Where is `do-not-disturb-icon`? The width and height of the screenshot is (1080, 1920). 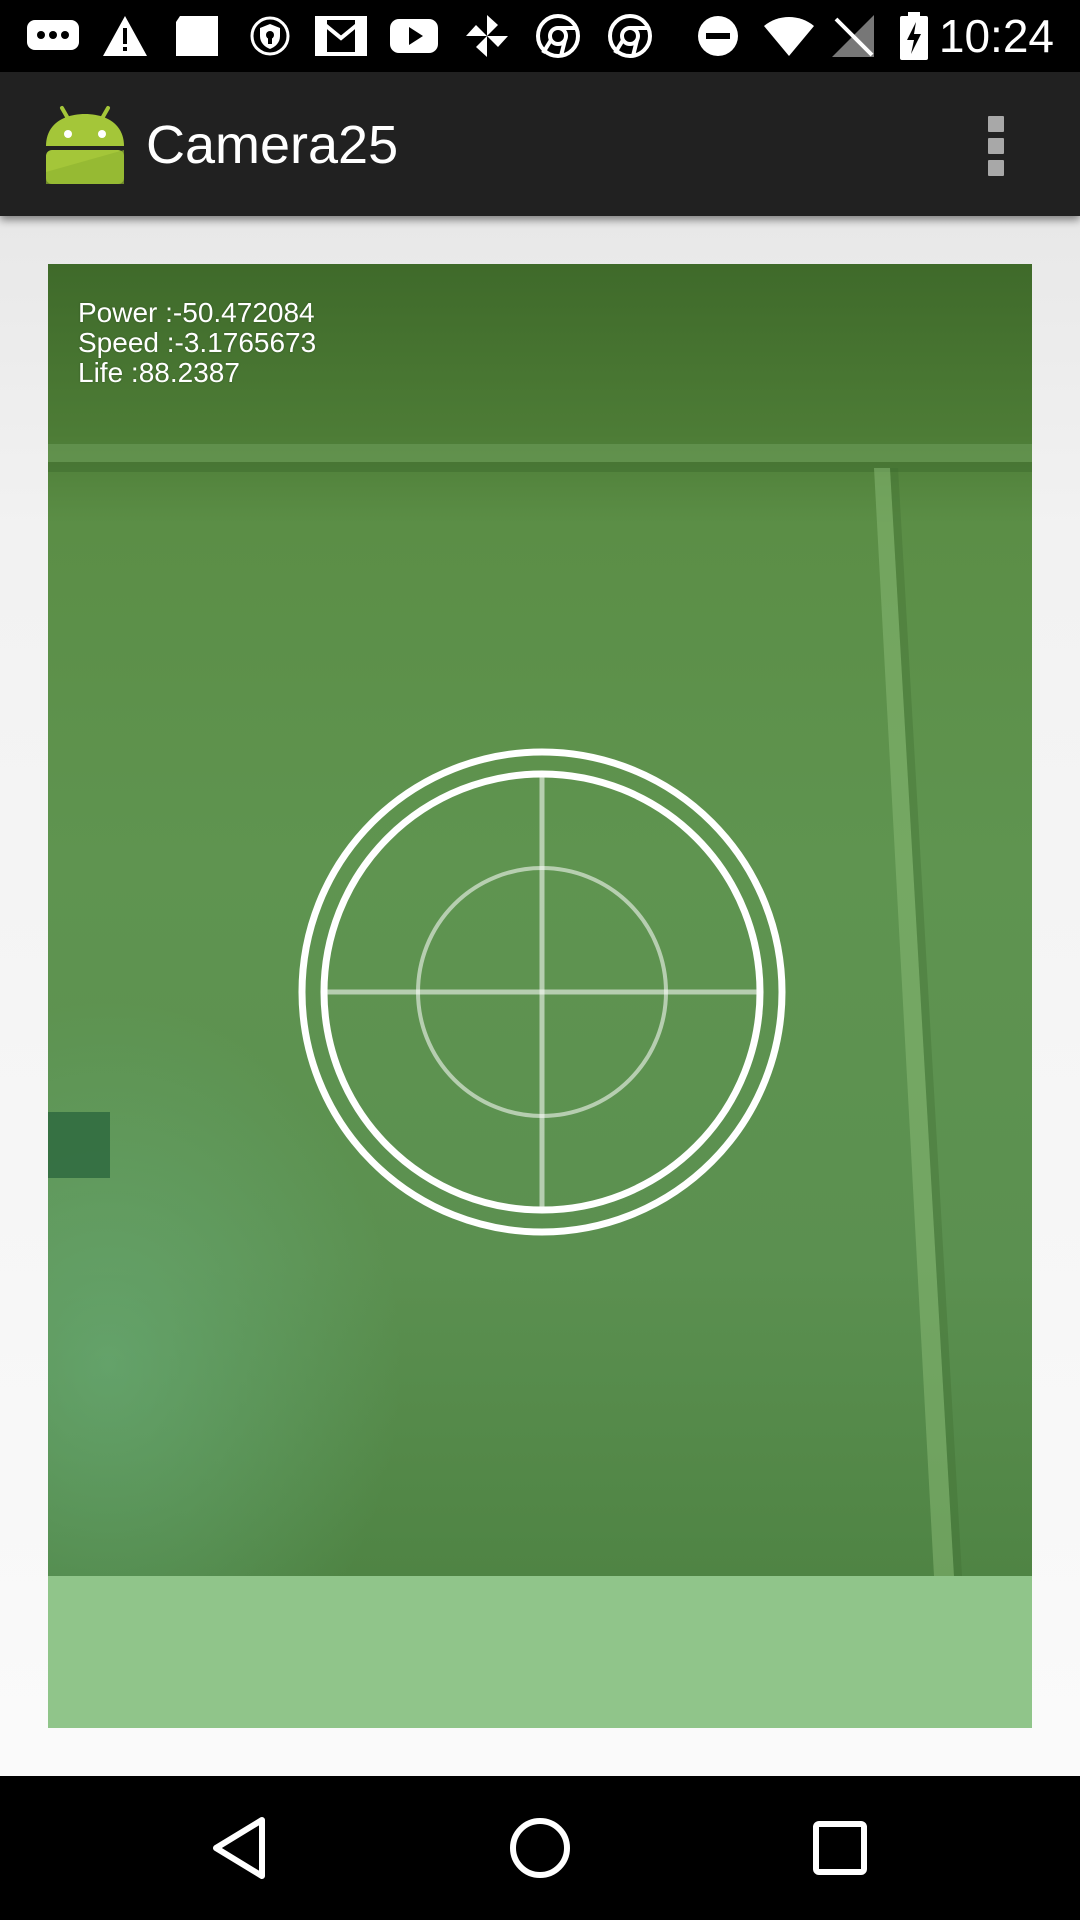
do-not-disturb-icon is located at coordinates (718, 36).